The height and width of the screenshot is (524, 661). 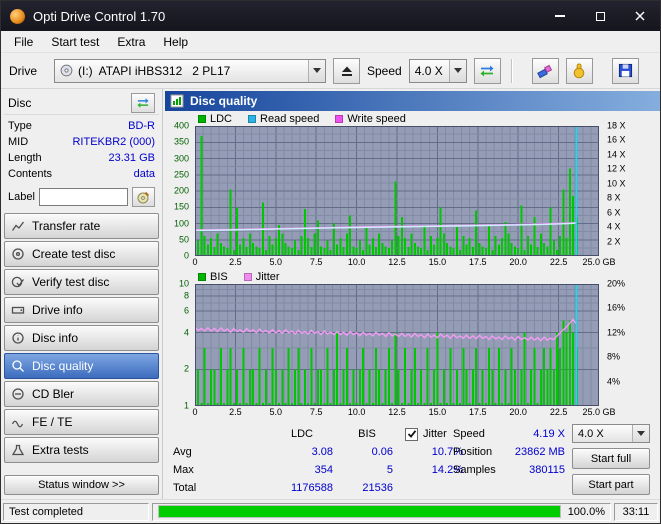 I want to click on position-readout-label: Position, so click(x=473, y=452).